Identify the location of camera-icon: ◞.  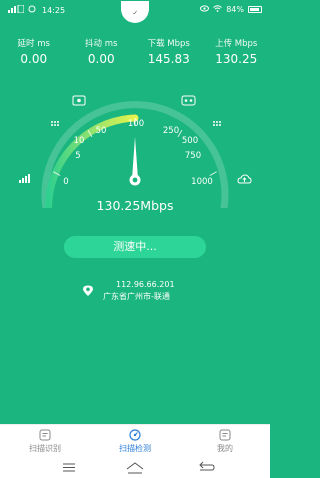
(135, 11).